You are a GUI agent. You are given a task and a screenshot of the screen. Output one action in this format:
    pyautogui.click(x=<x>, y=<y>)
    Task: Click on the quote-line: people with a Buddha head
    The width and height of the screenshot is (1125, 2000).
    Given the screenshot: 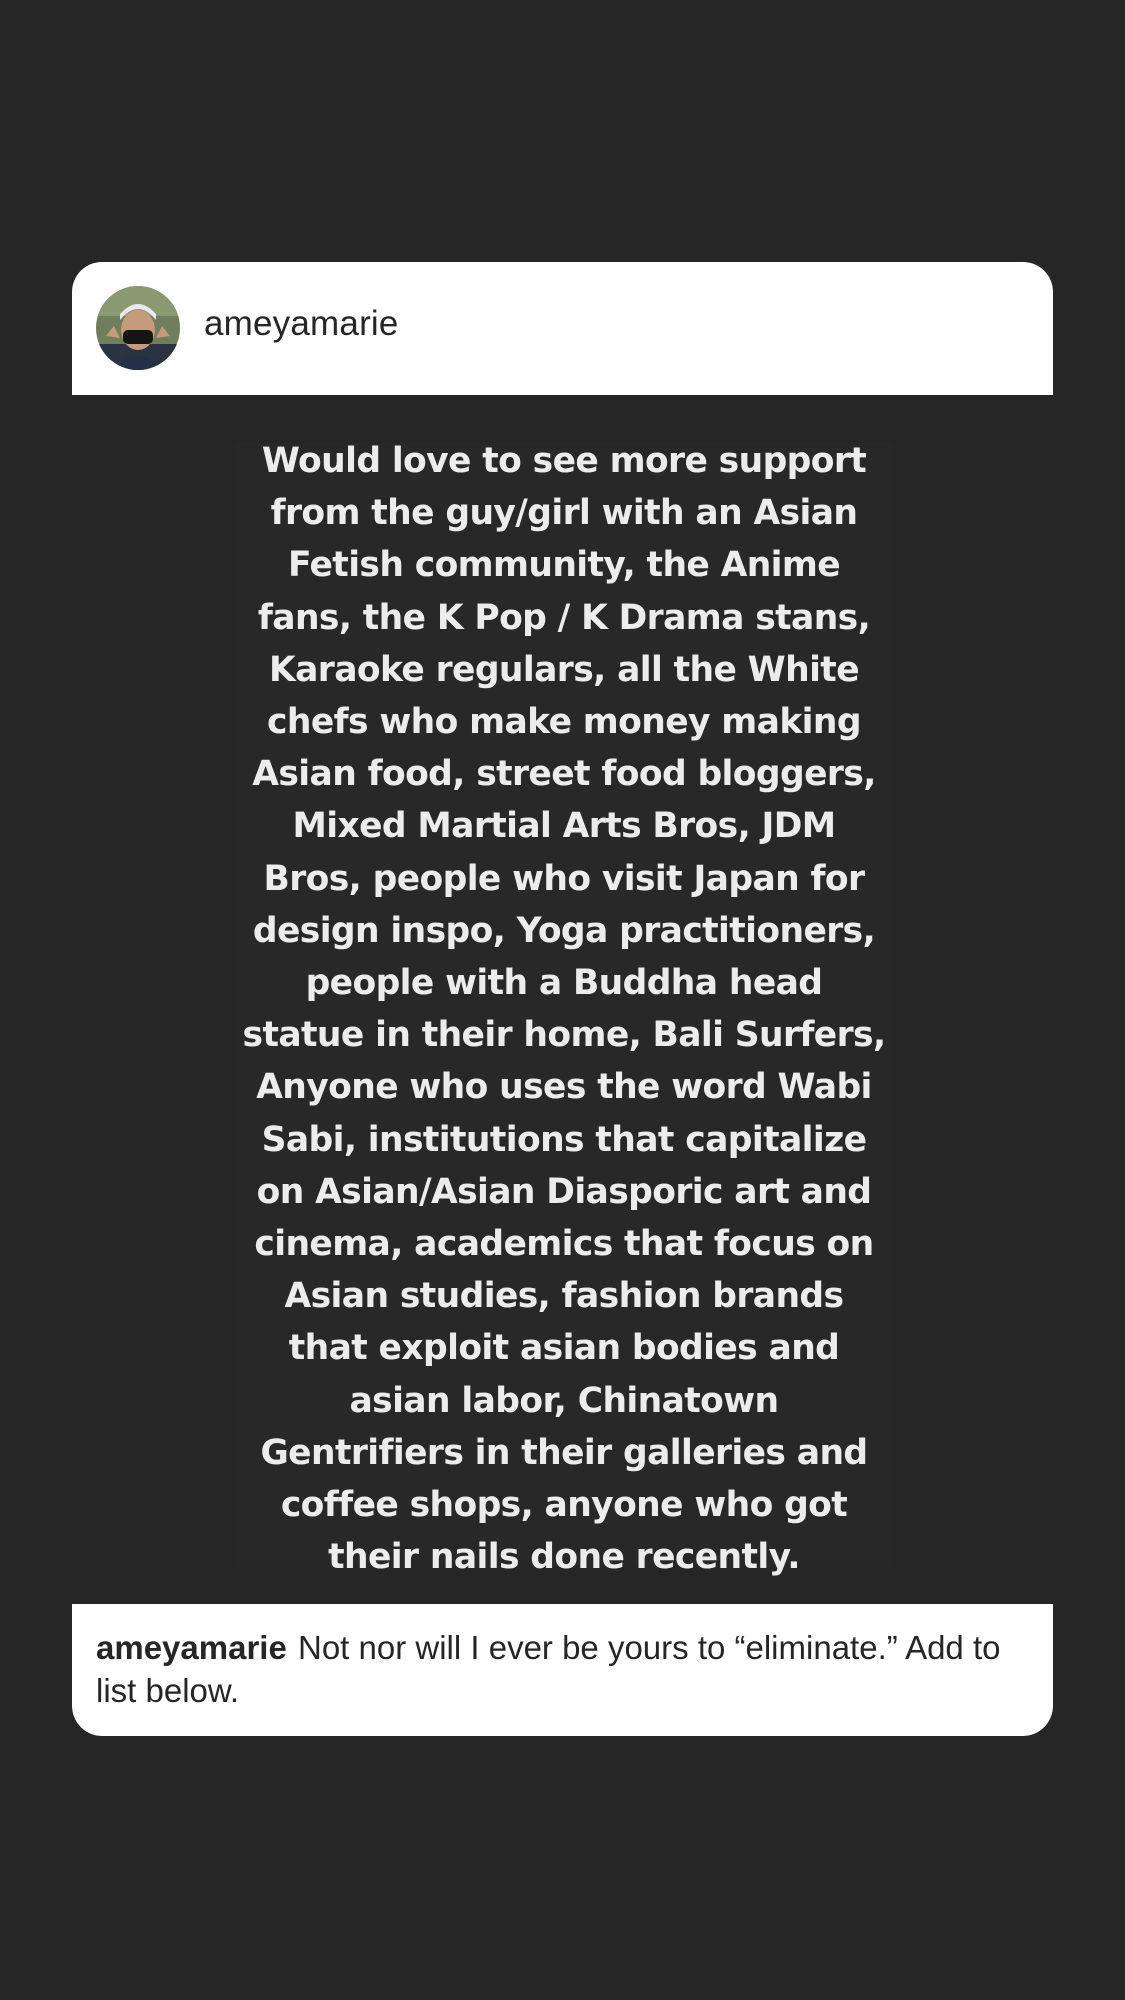 What is the action you would take?
    pyautogui.click(x=564, y=983)
    